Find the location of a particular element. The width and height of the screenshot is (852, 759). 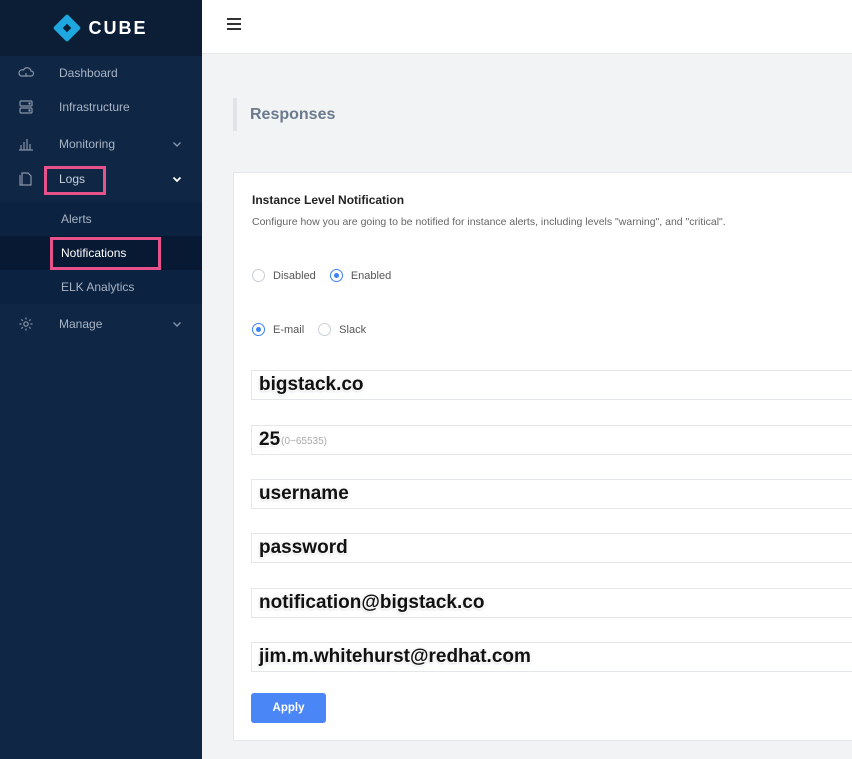

radio-disabled: Disabled is located at coordinates (284, 275).